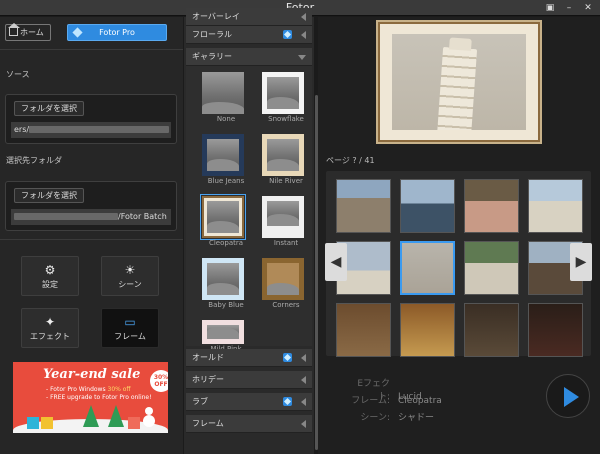 This screenshot has height=454, width=600. What do you see at coordinates (420, 401) in the screenshot?
I see `frame-info-value: Cleopatra` at bounding box center [420, 401].